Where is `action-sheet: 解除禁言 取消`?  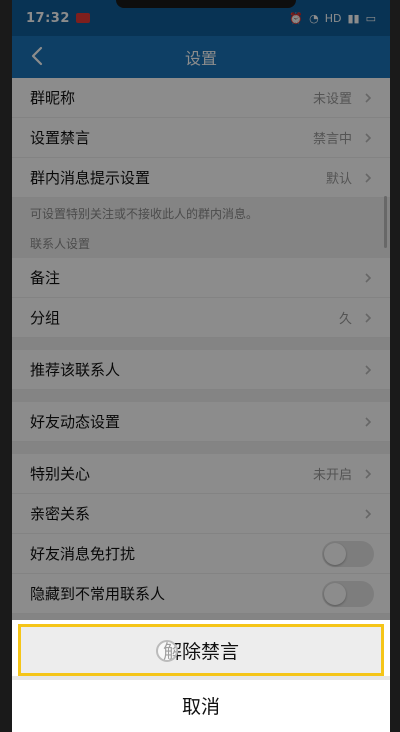
action-sheet: 解除禁言 取消 is located at coordinates (201, 676).